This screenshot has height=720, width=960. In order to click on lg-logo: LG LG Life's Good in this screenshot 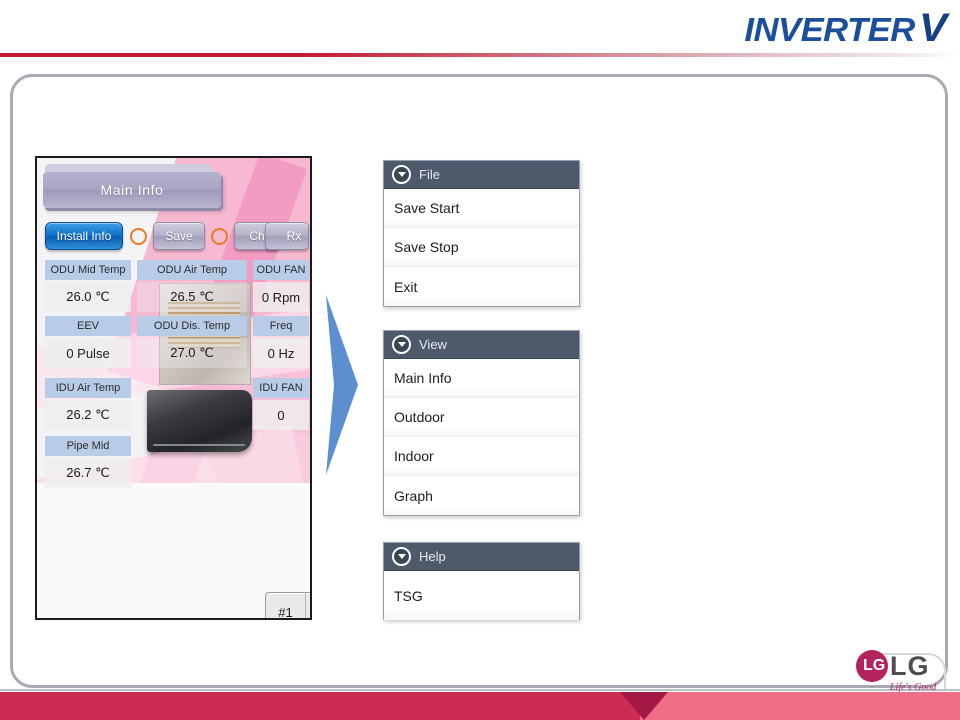, I will do `click(901, 673)`.